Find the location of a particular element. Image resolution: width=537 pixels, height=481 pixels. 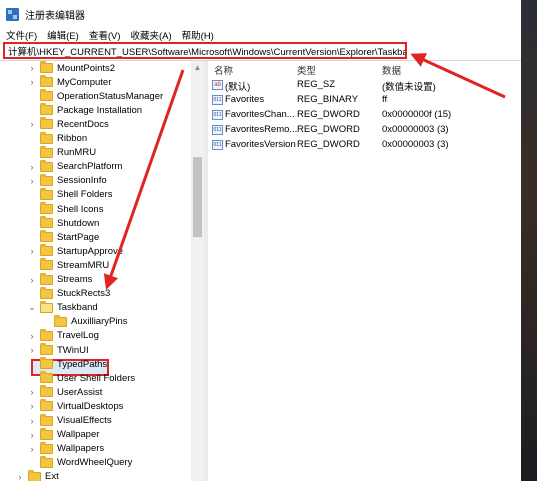

tree-item: › Wallpaper is located at coordinates (64, 434).